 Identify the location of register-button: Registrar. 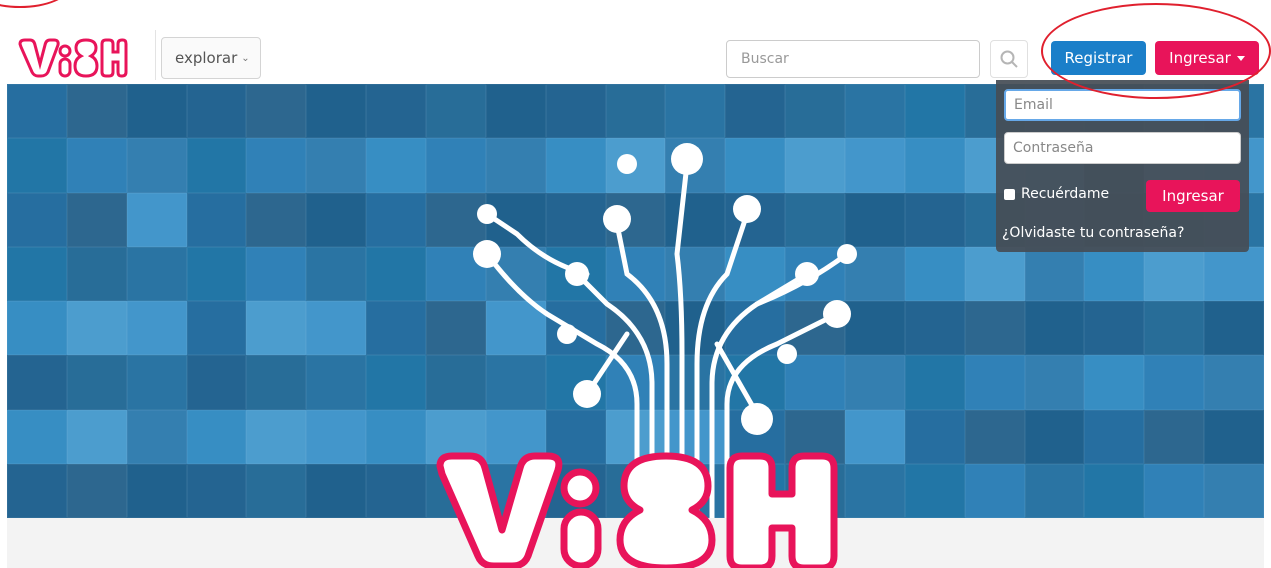
(1098, 58).